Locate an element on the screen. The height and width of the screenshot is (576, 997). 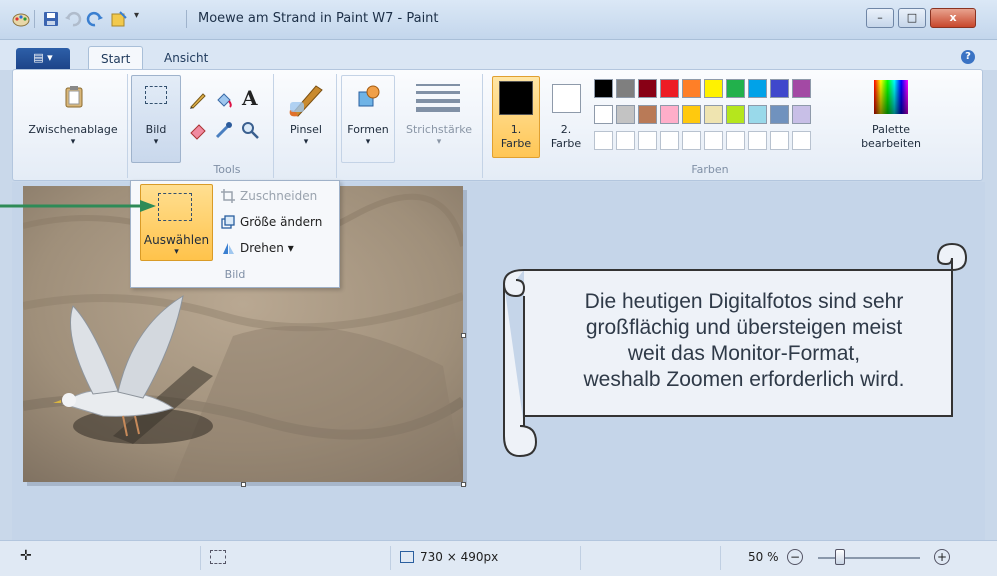
image-size-icon is located at coordinates (407, 557).